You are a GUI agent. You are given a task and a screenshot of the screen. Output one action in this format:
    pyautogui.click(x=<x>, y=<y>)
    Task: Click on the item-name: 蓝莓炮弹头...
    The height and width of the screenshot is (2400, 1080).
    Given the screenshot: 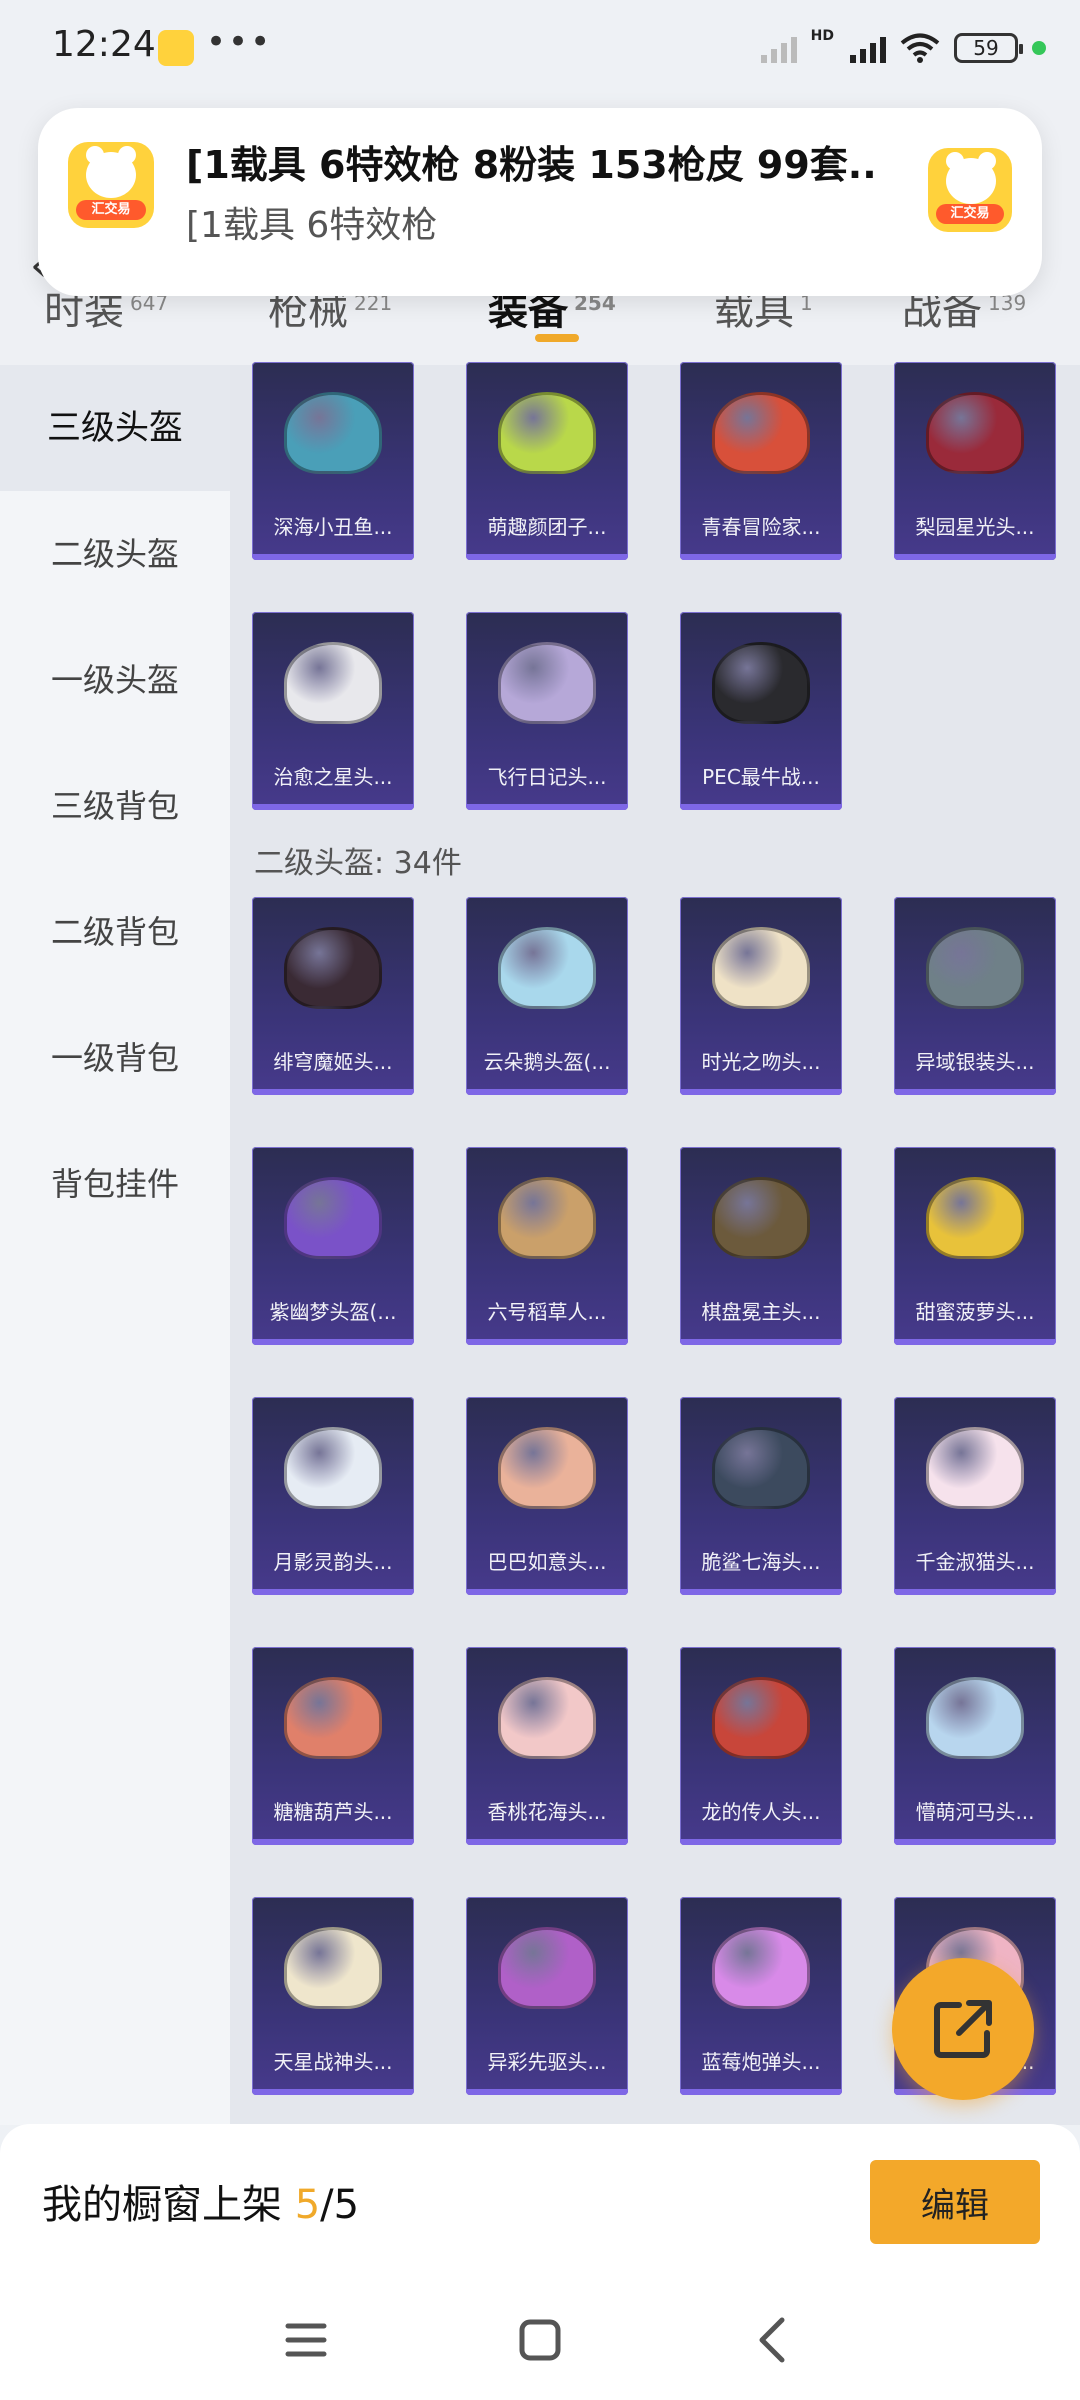 What is the action you would take?
    pyautogui.click(x=761, y=2062)
    